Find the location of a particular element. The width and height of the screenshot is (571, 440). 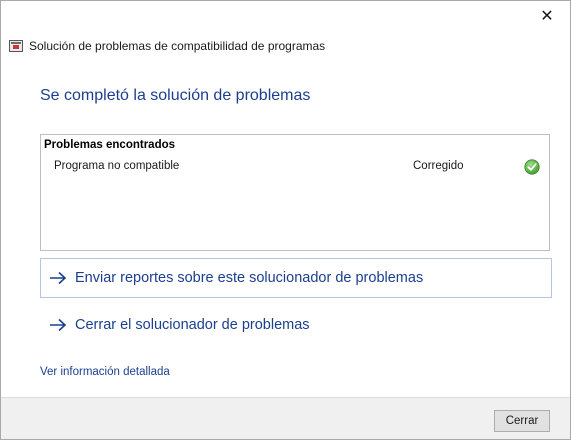

problems-header: Problemas encontrados is located at coordinates (110, 145).